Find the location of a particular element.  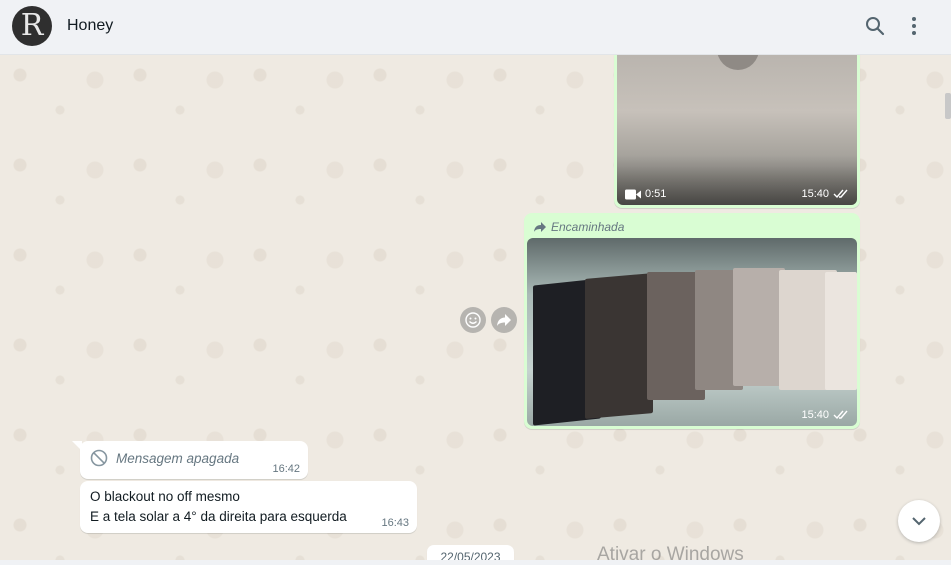

chat-header: R Honey is located at coordinates (475, 27).